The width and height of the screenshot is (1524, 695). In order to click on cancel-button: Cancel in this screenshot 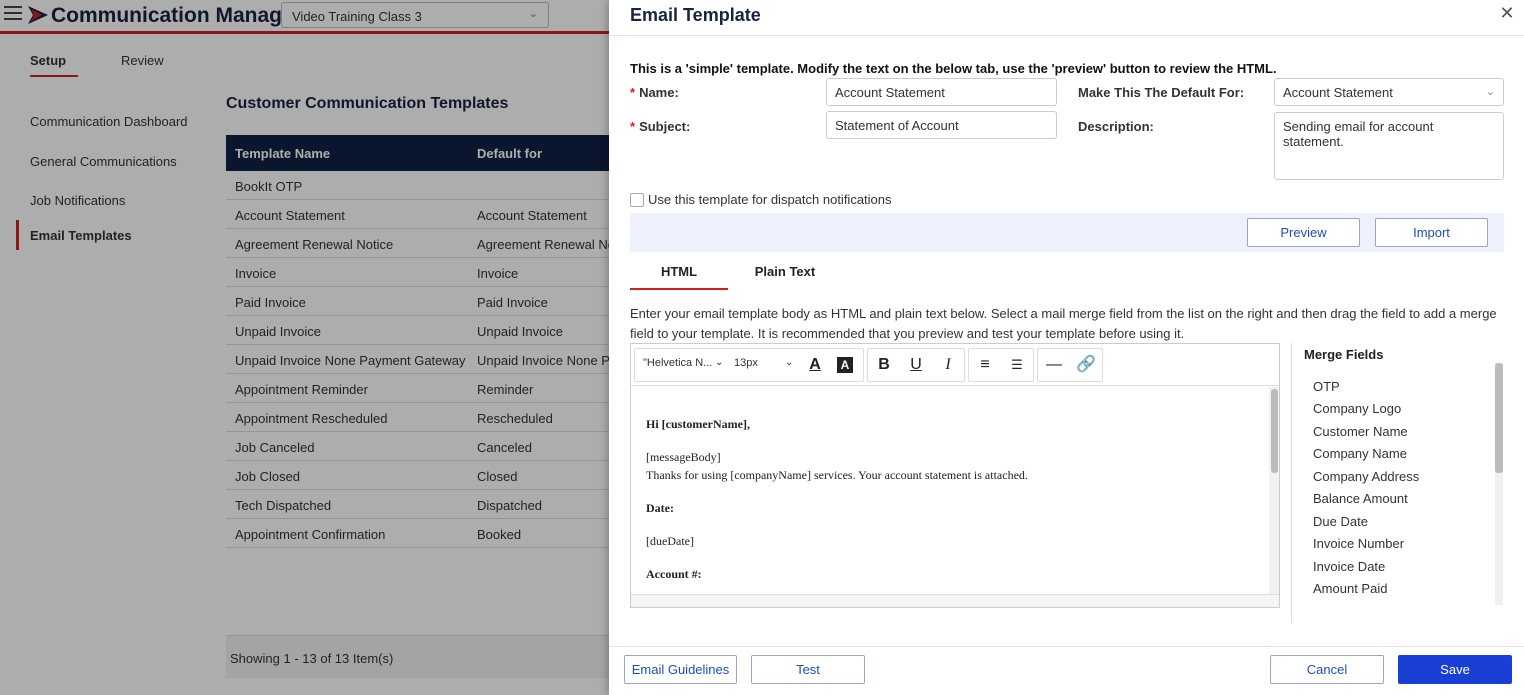, I will do `click(1327, 669)`.